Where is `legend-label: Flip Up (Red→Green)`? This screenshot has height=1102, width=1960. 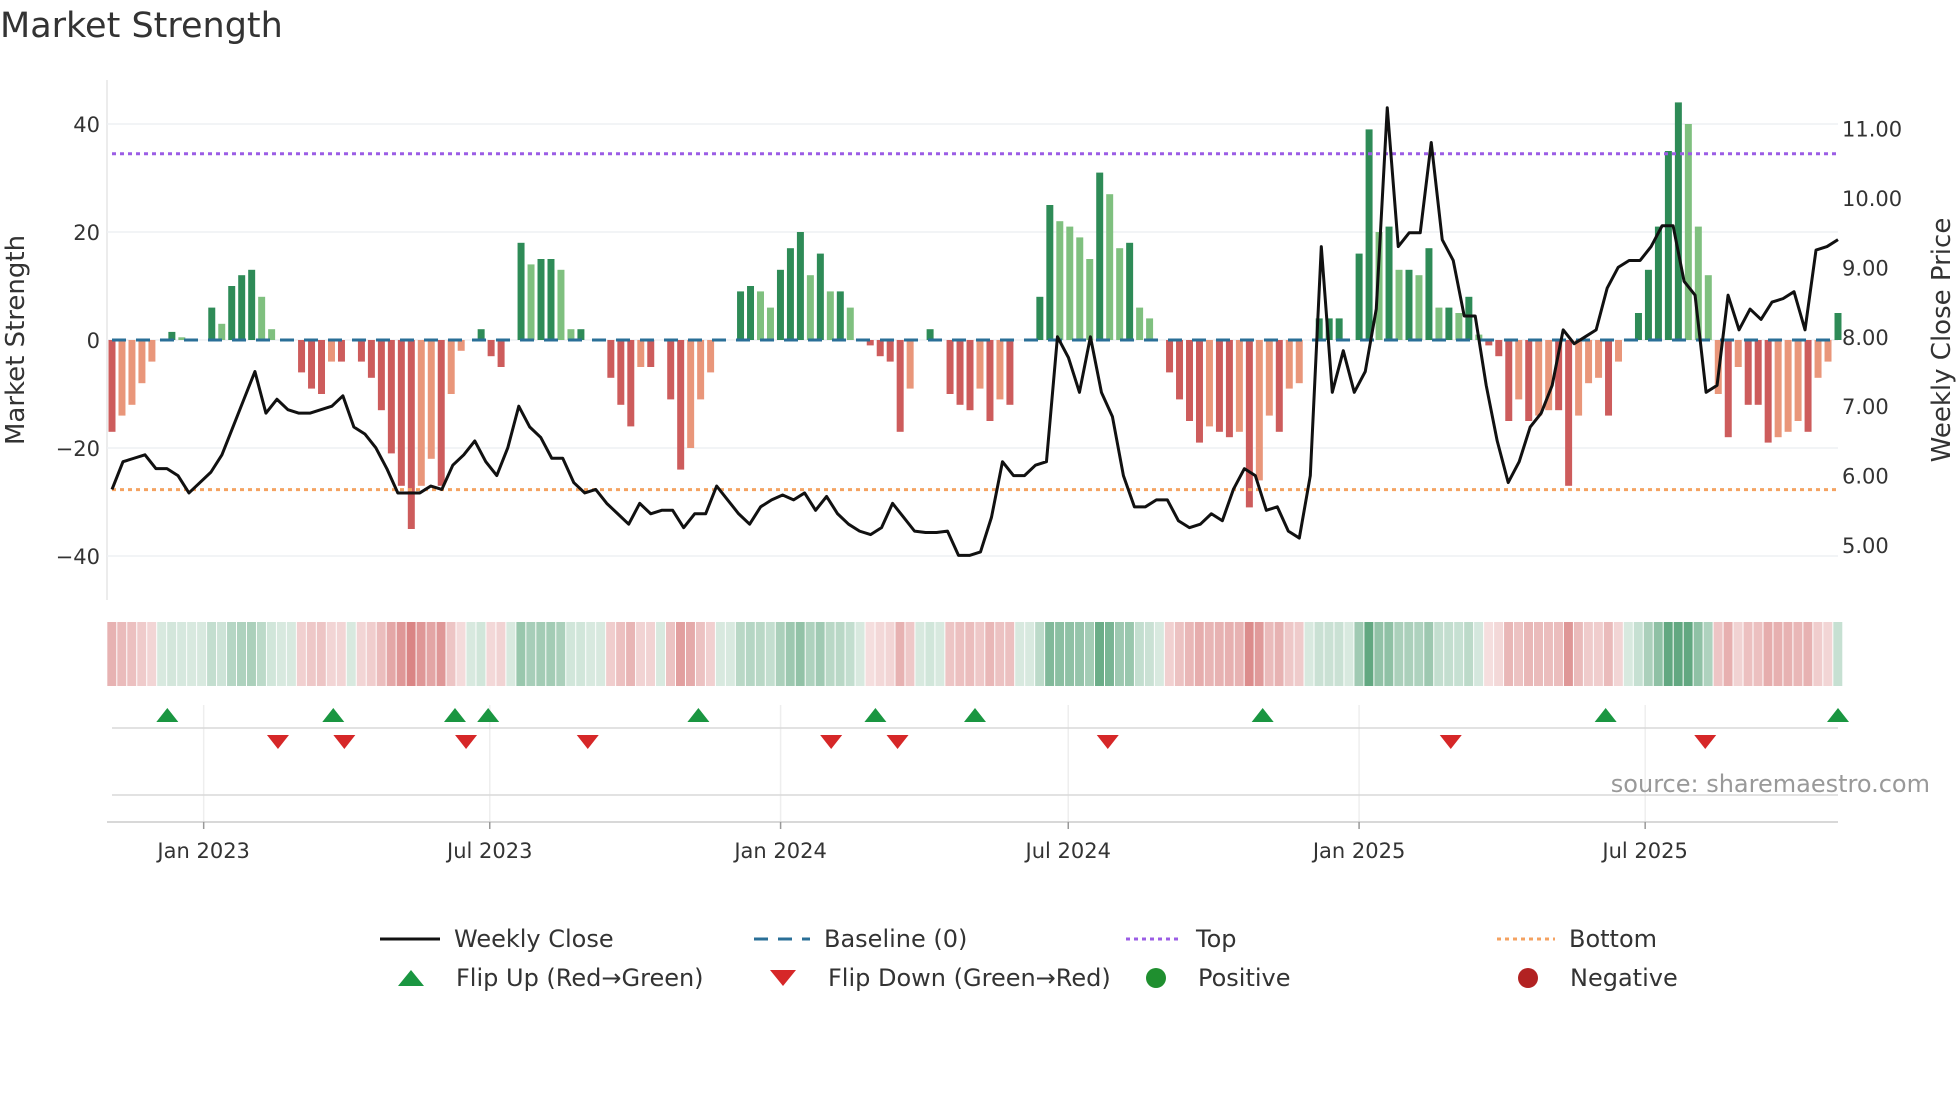
legend-label: Flip Up (Red→Green) is located at coordinates (580, 978).